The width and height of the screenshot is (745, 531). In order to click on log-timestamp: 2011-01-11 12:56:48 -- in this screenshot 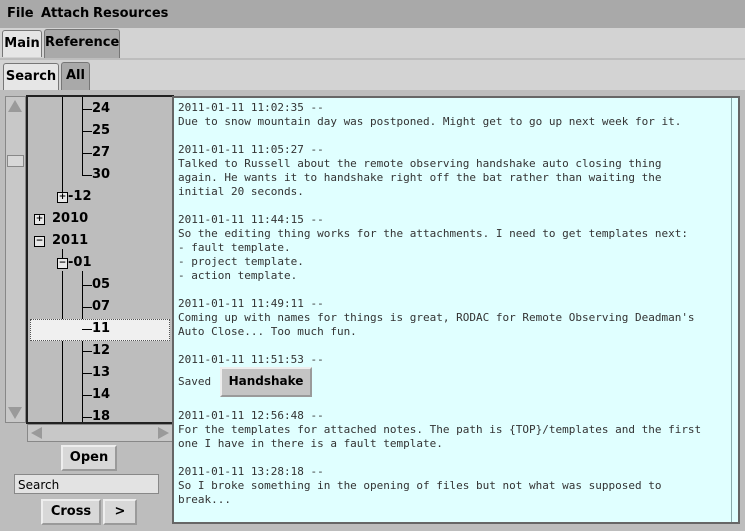, I will do `click(251, 415)`.